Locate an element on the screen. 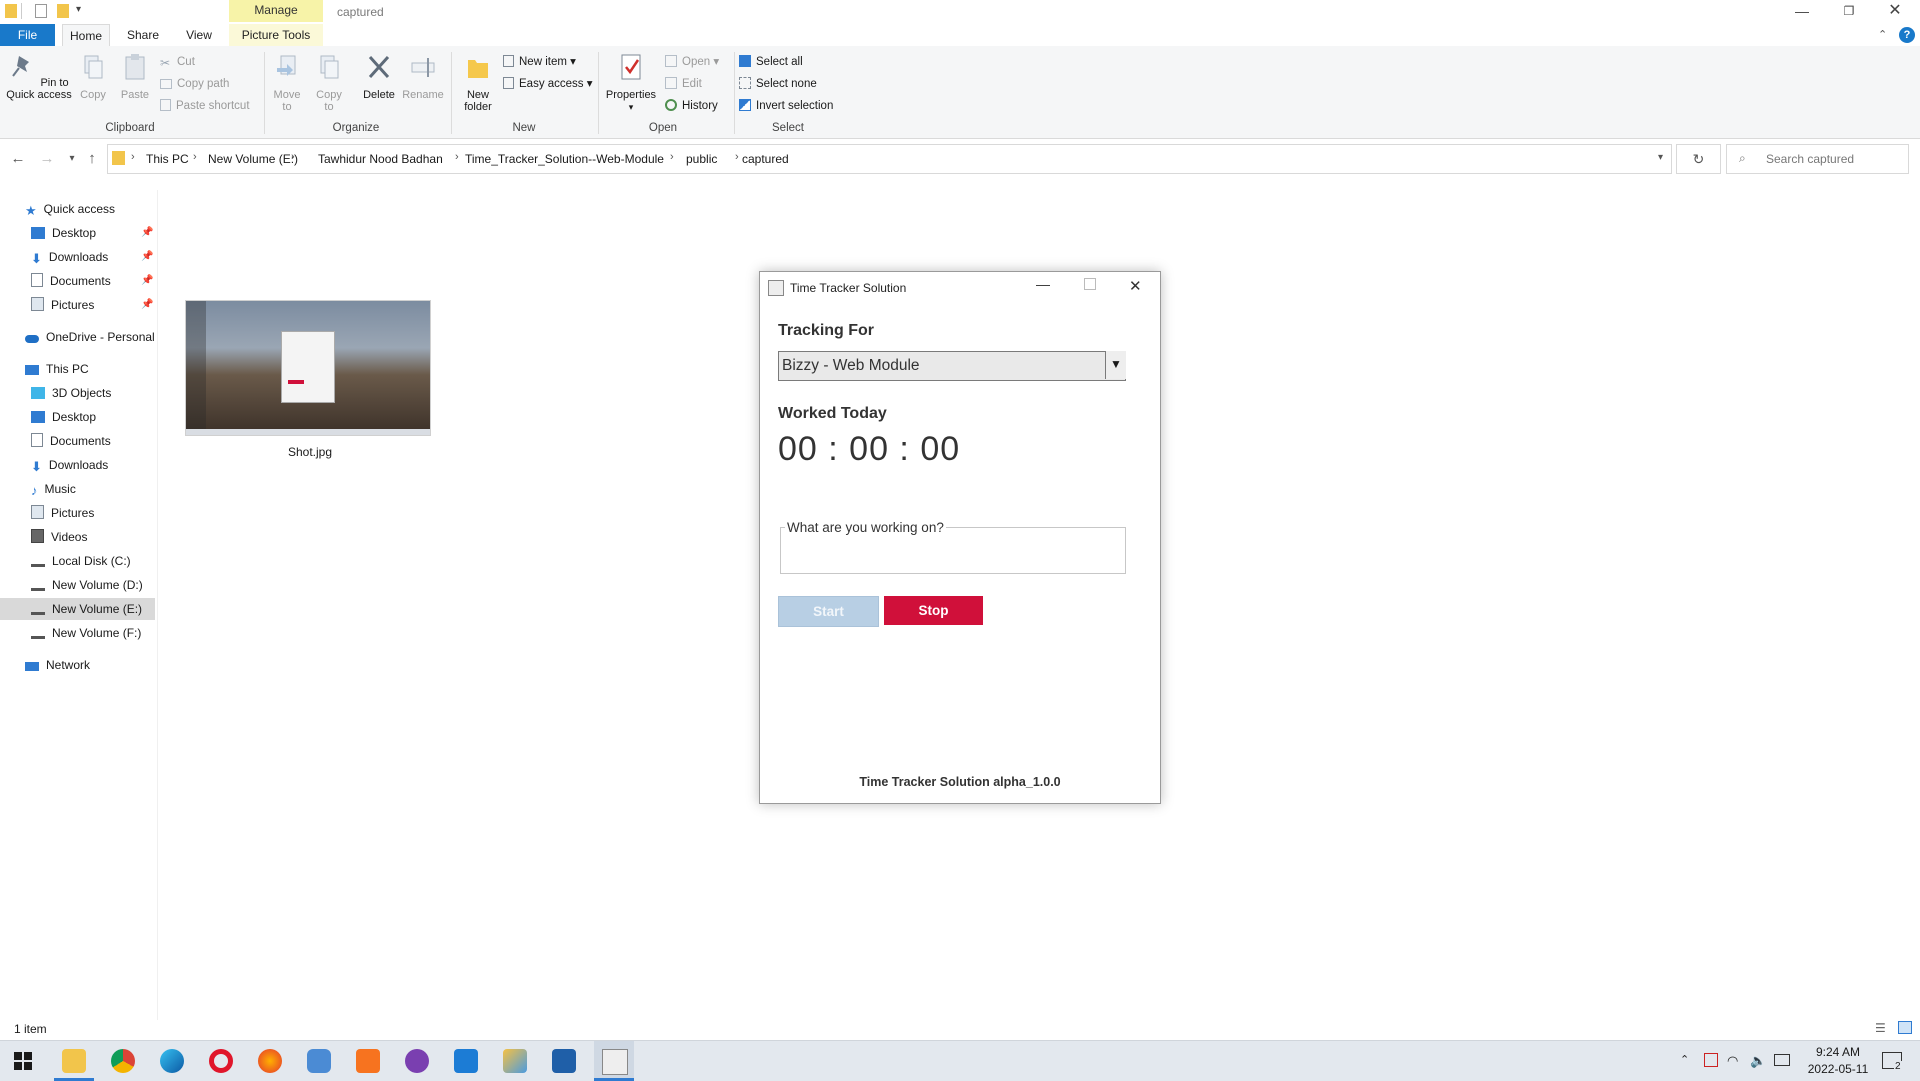 Image resolution: width=1920 pixels, height=1081 pixels. project-select: Bizzy - Web Module ▼ is located at coordinates (952, 366).